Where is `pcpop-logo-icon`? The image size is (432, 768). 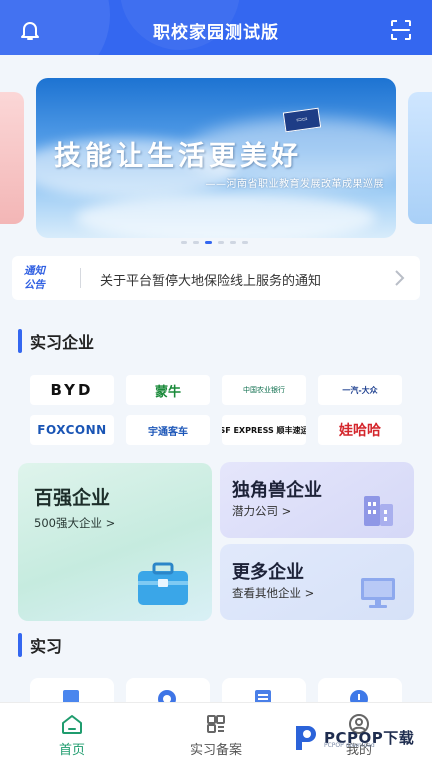 pcpop-logo-icon is located at coordinates (306, 738).